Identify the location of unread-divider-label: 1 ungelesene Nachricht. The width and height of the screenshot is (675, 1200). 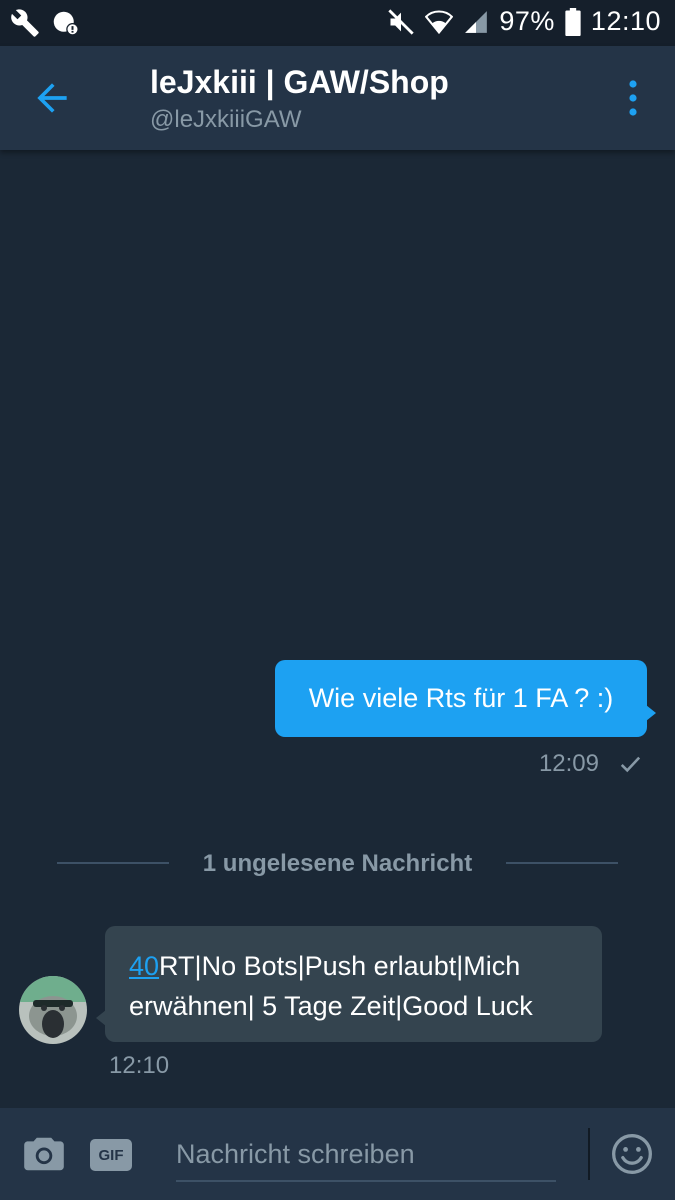
(337, 863).